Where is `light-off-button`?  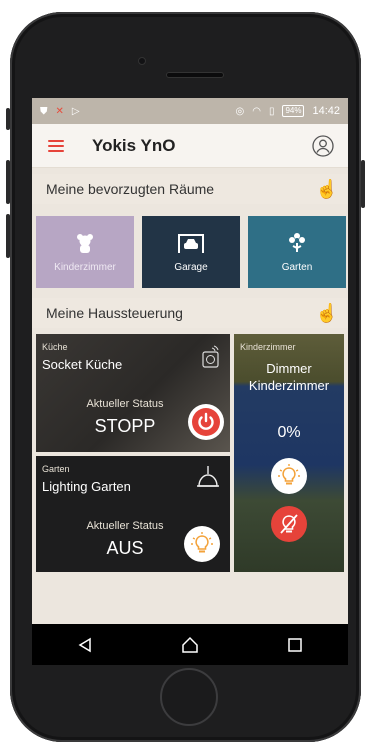
light-off-button is located at coordinates (289, 524).